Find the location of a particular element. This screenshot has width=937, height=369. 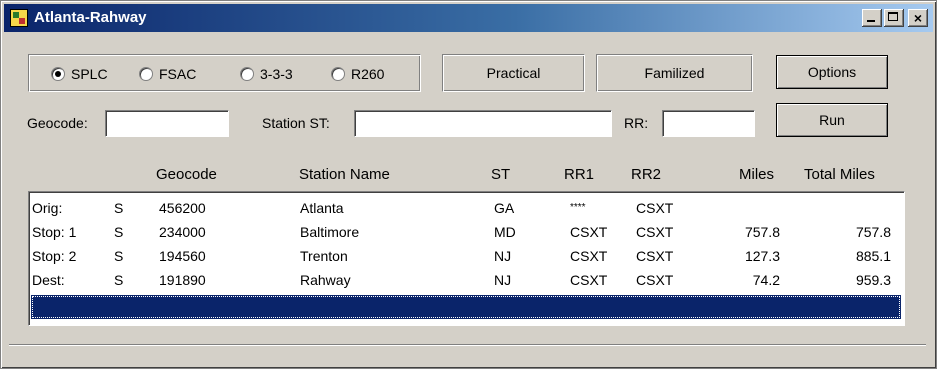

row-geocode: 456200 is located at coordinates (182, 208).